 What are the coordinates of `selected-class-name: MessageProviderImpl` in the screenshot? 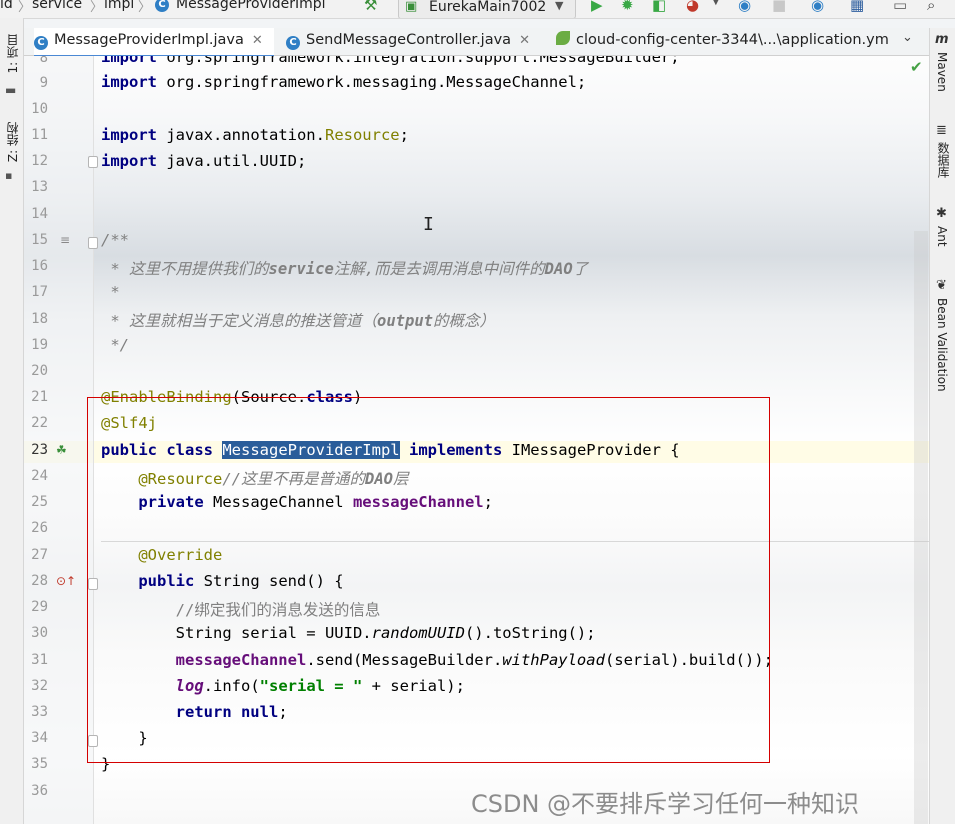 It's located at (311, 450).